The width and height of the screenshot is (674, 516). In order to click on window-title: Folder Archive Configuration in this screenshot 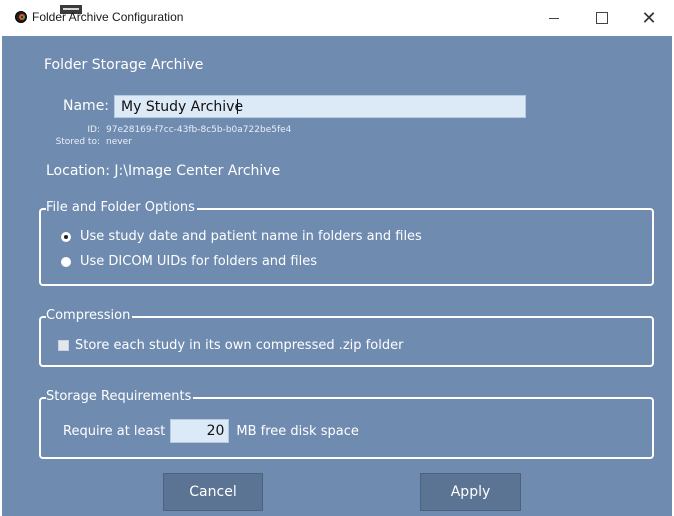, I will do `click(108, 17)`.